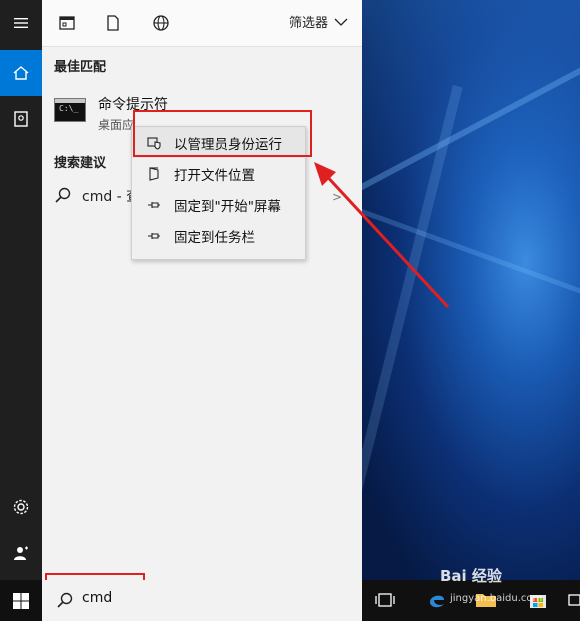 Image resolution: width=580 pixels, height=621 pixels. I want to click on search-input: cmd, so click(97, 598).